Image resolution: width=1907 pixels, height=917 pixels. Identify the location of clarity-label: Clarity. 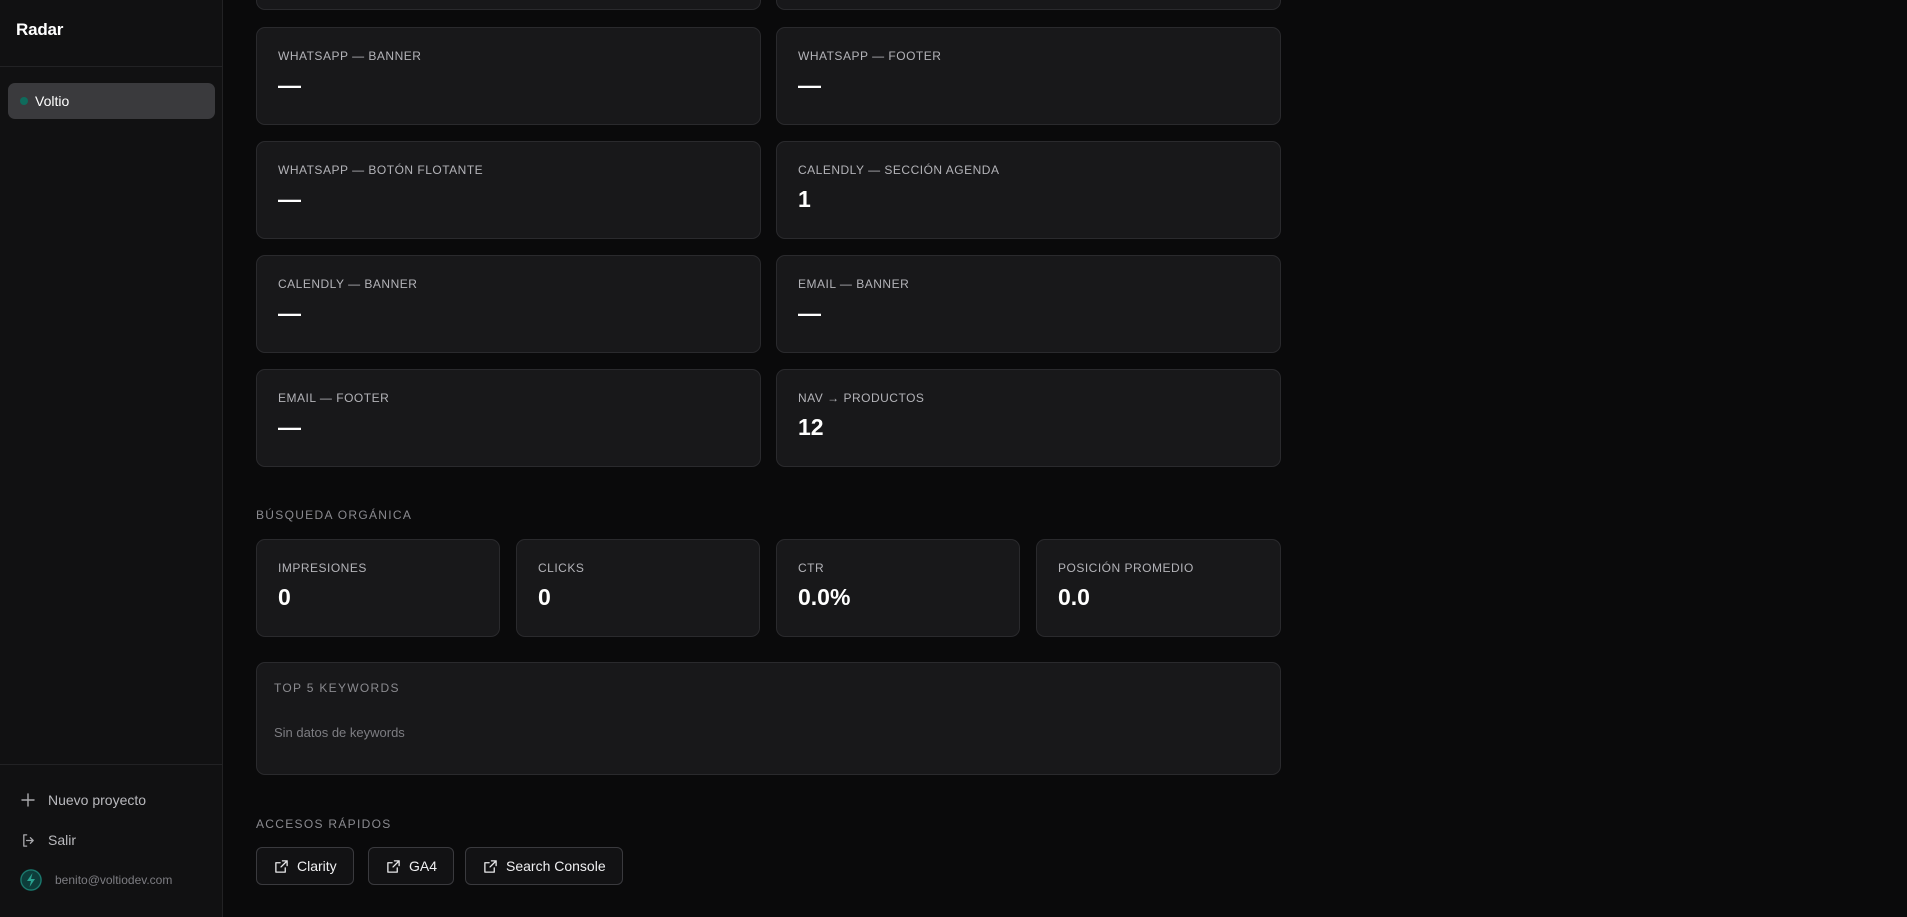
(317, 866).